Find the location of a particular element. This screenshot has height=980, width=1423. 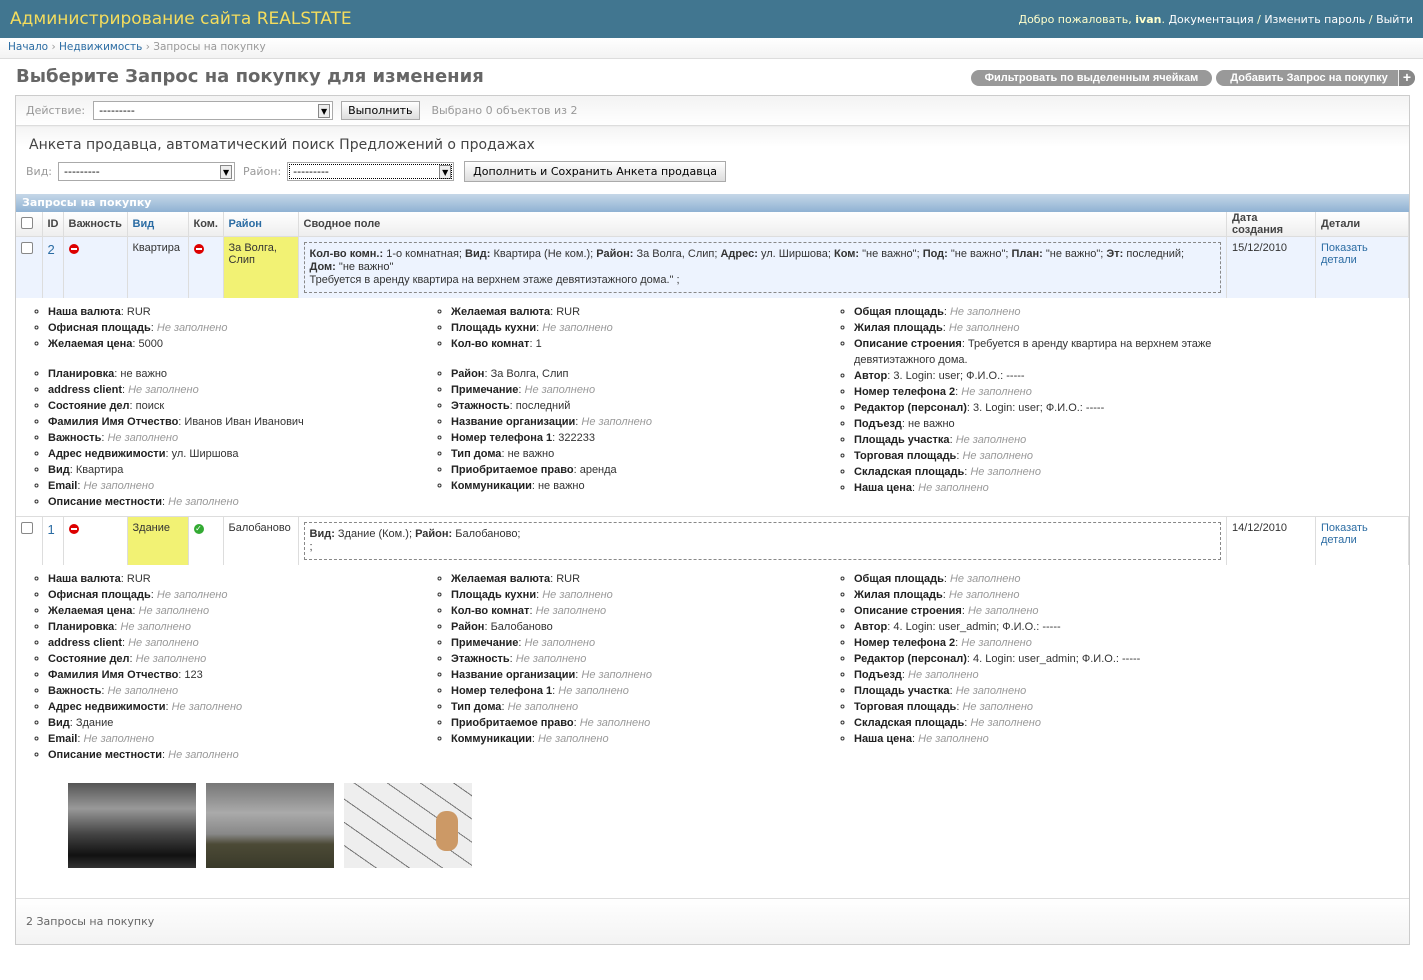

detail-item: Email: Не заполнено is located at coordinates (242, 486).